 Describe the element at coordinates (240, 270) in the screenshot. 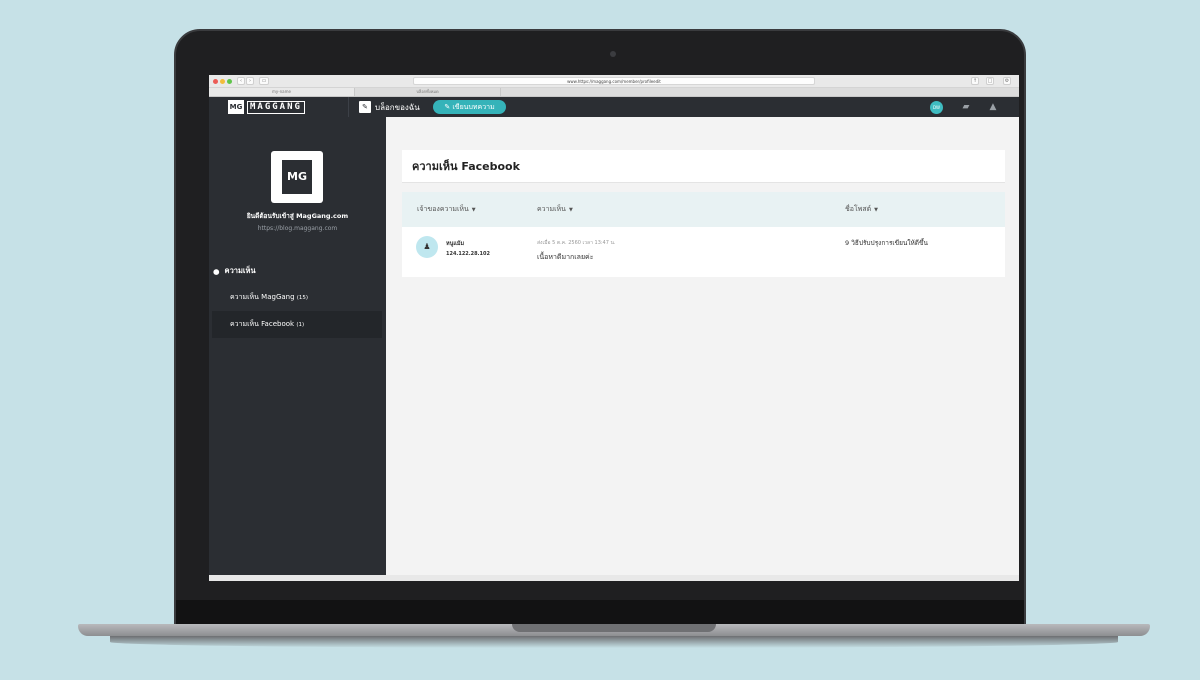

I see `comments-section-title: ความเห็น` at that location.